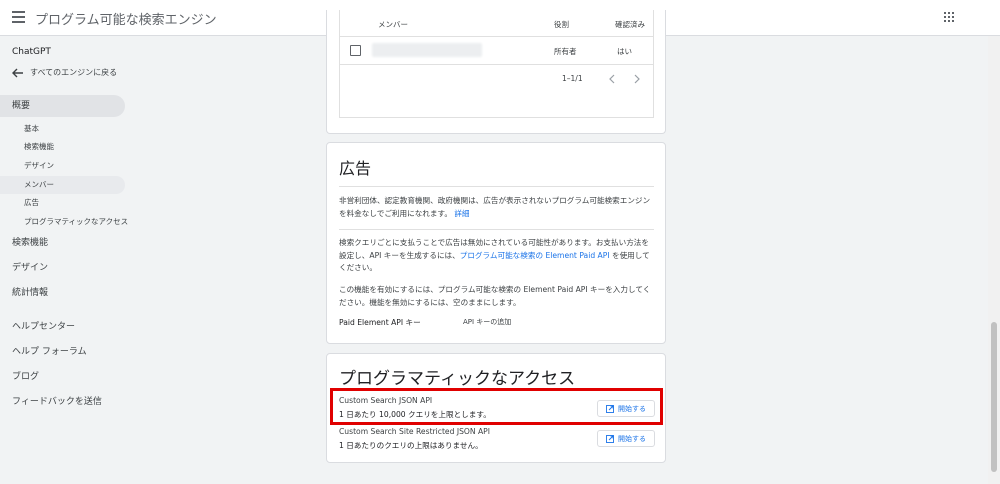 The image size is (1000, 484). I want to click on sidebar-item-label: ヘルプ フォーラム, so click(49, 352).